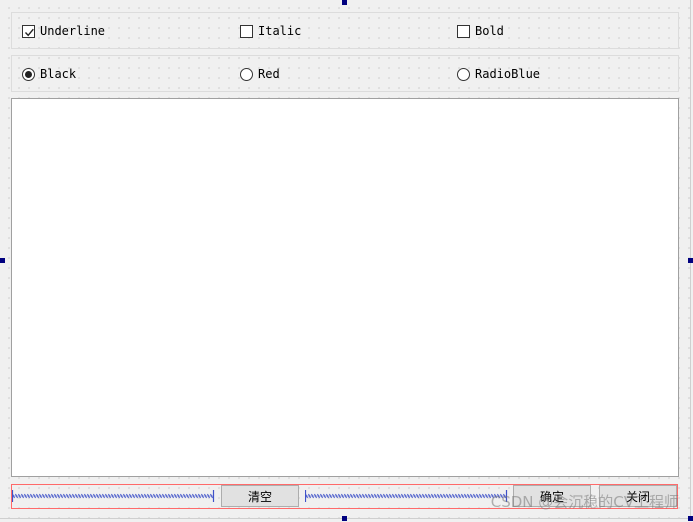 The width and height of the screenshot is (693, 522). Describe the element at coordinates (269, 74) in the screenshot. I see `red-label: Red` at that location.